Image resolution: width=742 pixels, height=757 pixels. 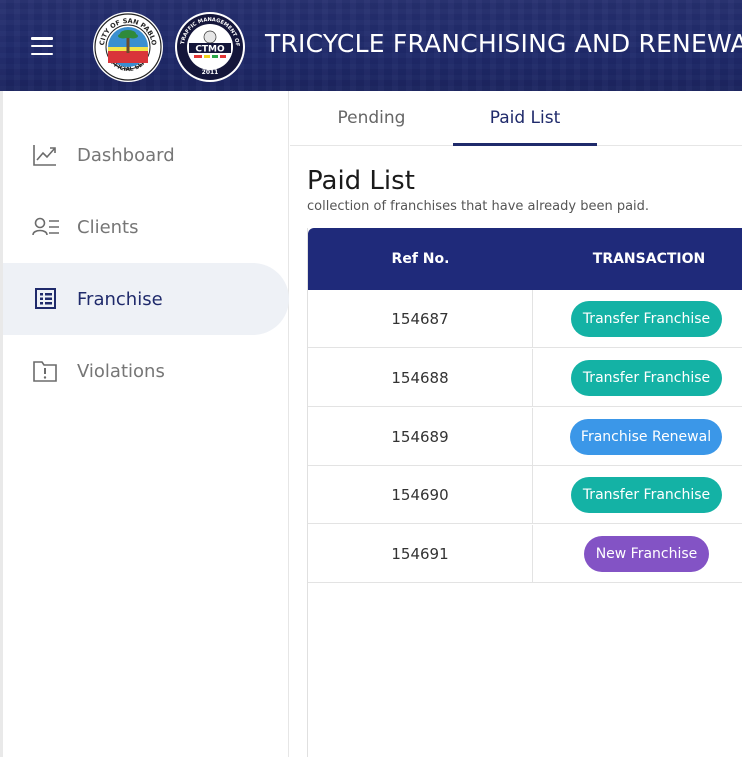 I want to click on table-row: 154689 Franchise Renewal, so click(x=525, y=437).